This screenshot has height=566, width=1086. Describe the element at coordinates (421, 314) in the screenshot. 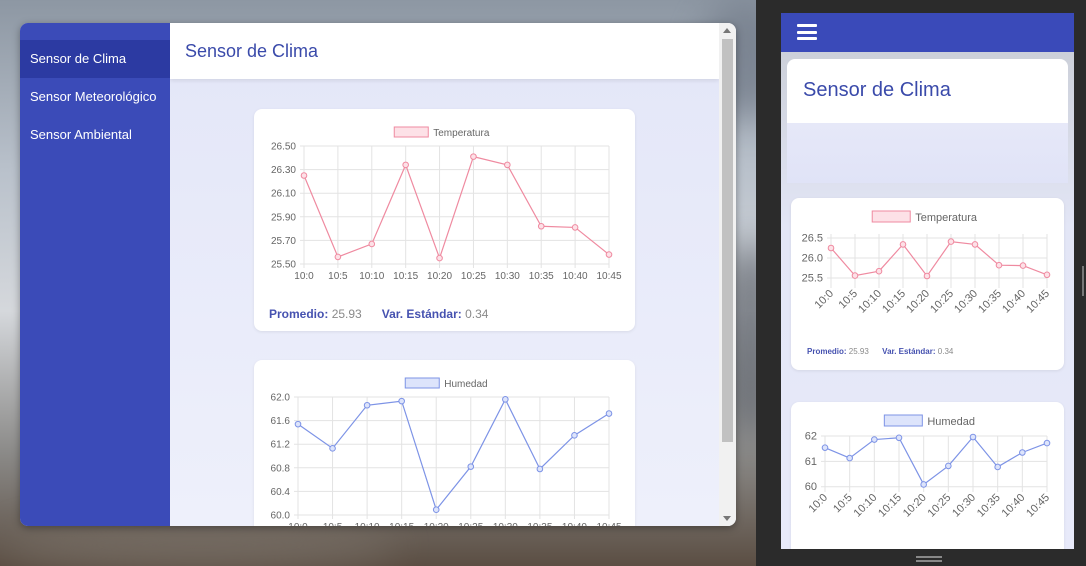

I see `std-dev-label: Var. Estándar:` at that location.